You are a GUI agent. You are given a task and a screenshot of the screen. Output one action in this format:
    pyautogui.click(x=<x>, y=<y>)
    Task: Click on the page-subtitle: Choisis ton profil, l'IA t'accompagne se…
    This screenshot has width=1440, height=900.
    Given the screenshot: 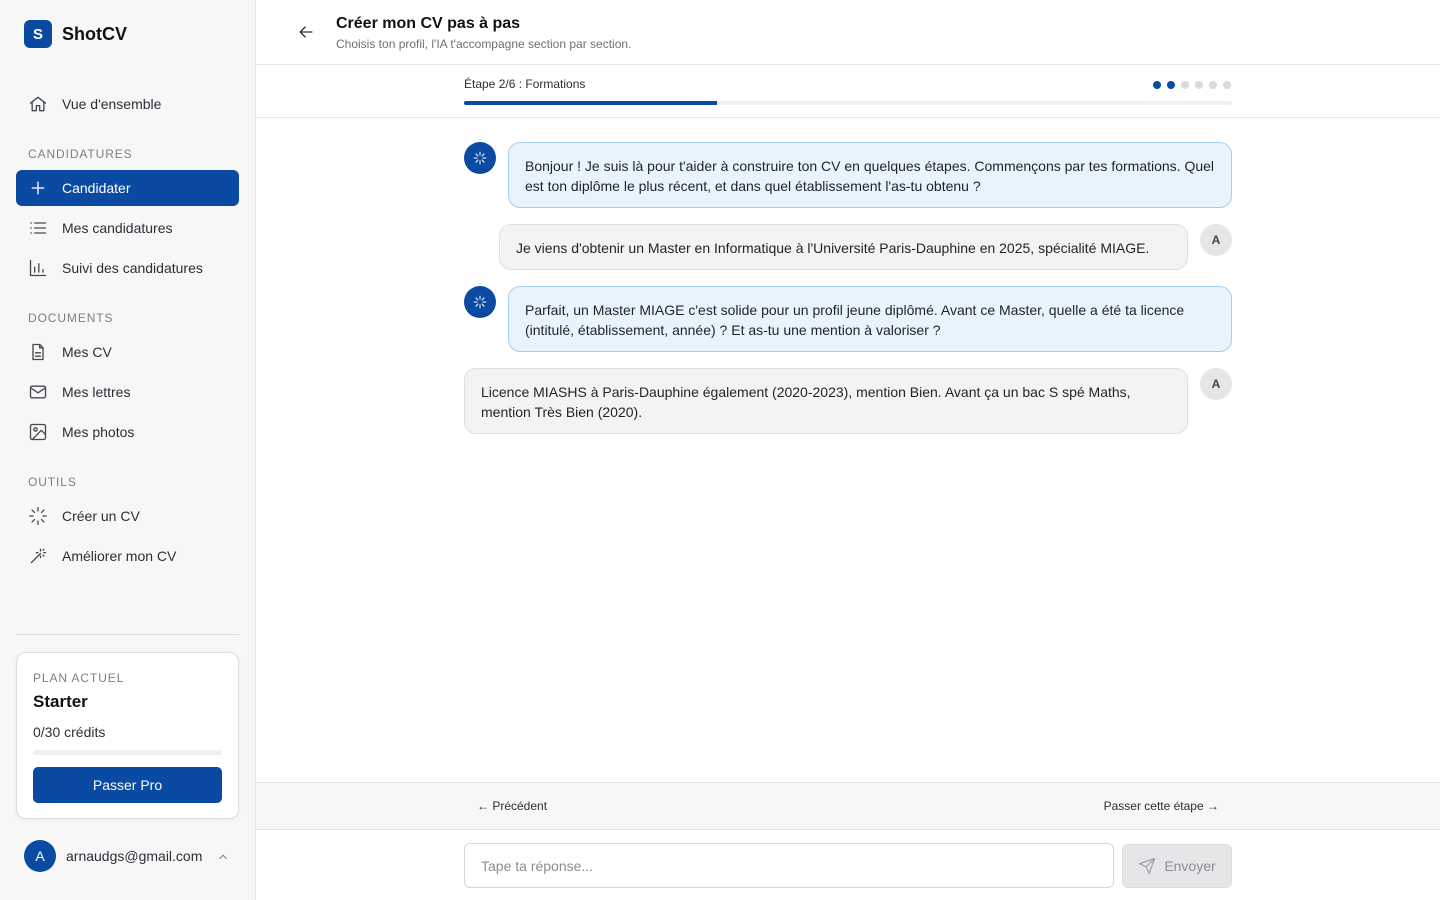 What is the action you would take?
    pyautogui.click(x=484, y=44)
    